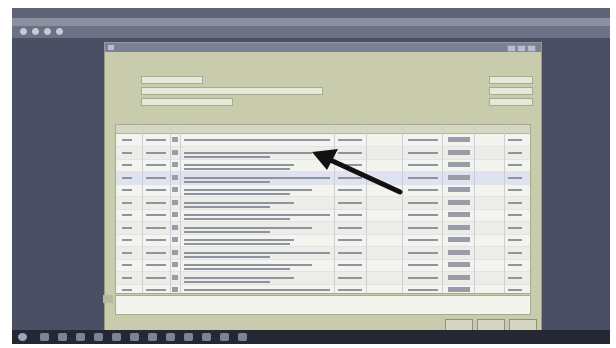 The width and height of the screenshot is (616, 348). Describe the element at coordinates (80, 337) in the screenshot. I see `taskbar-folder-icon` at that location.